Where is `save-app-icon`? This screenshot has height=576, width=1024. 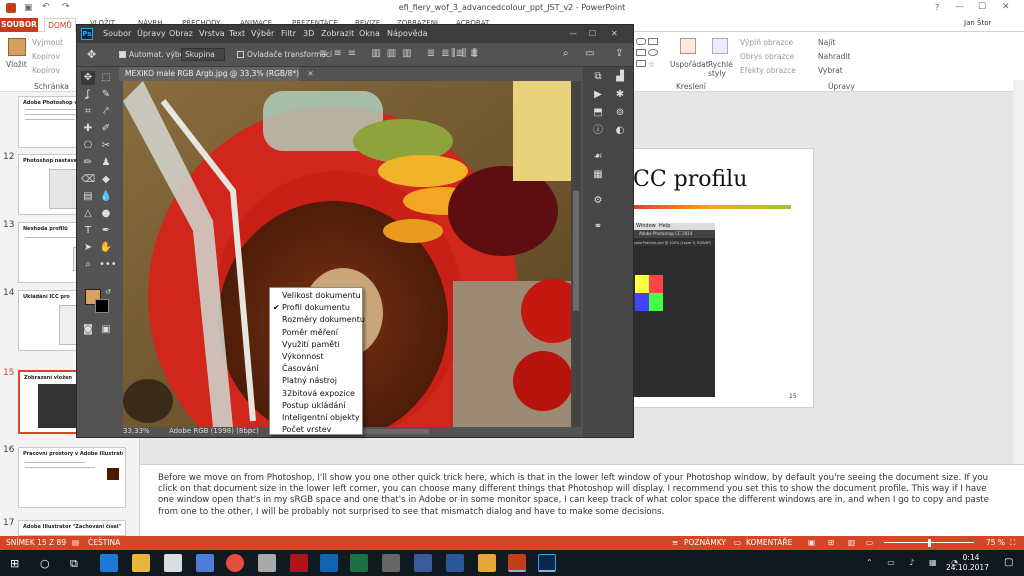 save-app-icon is located at coordinates (423, 563).